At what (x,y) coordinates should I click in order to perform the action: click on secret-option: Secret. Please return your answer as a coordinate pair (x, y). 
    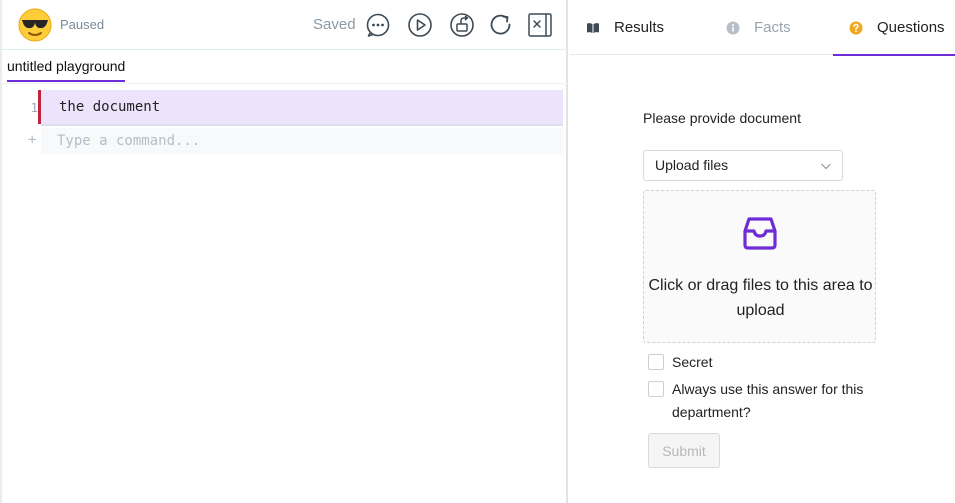
    Looking at the image, I should click on (680, 362).